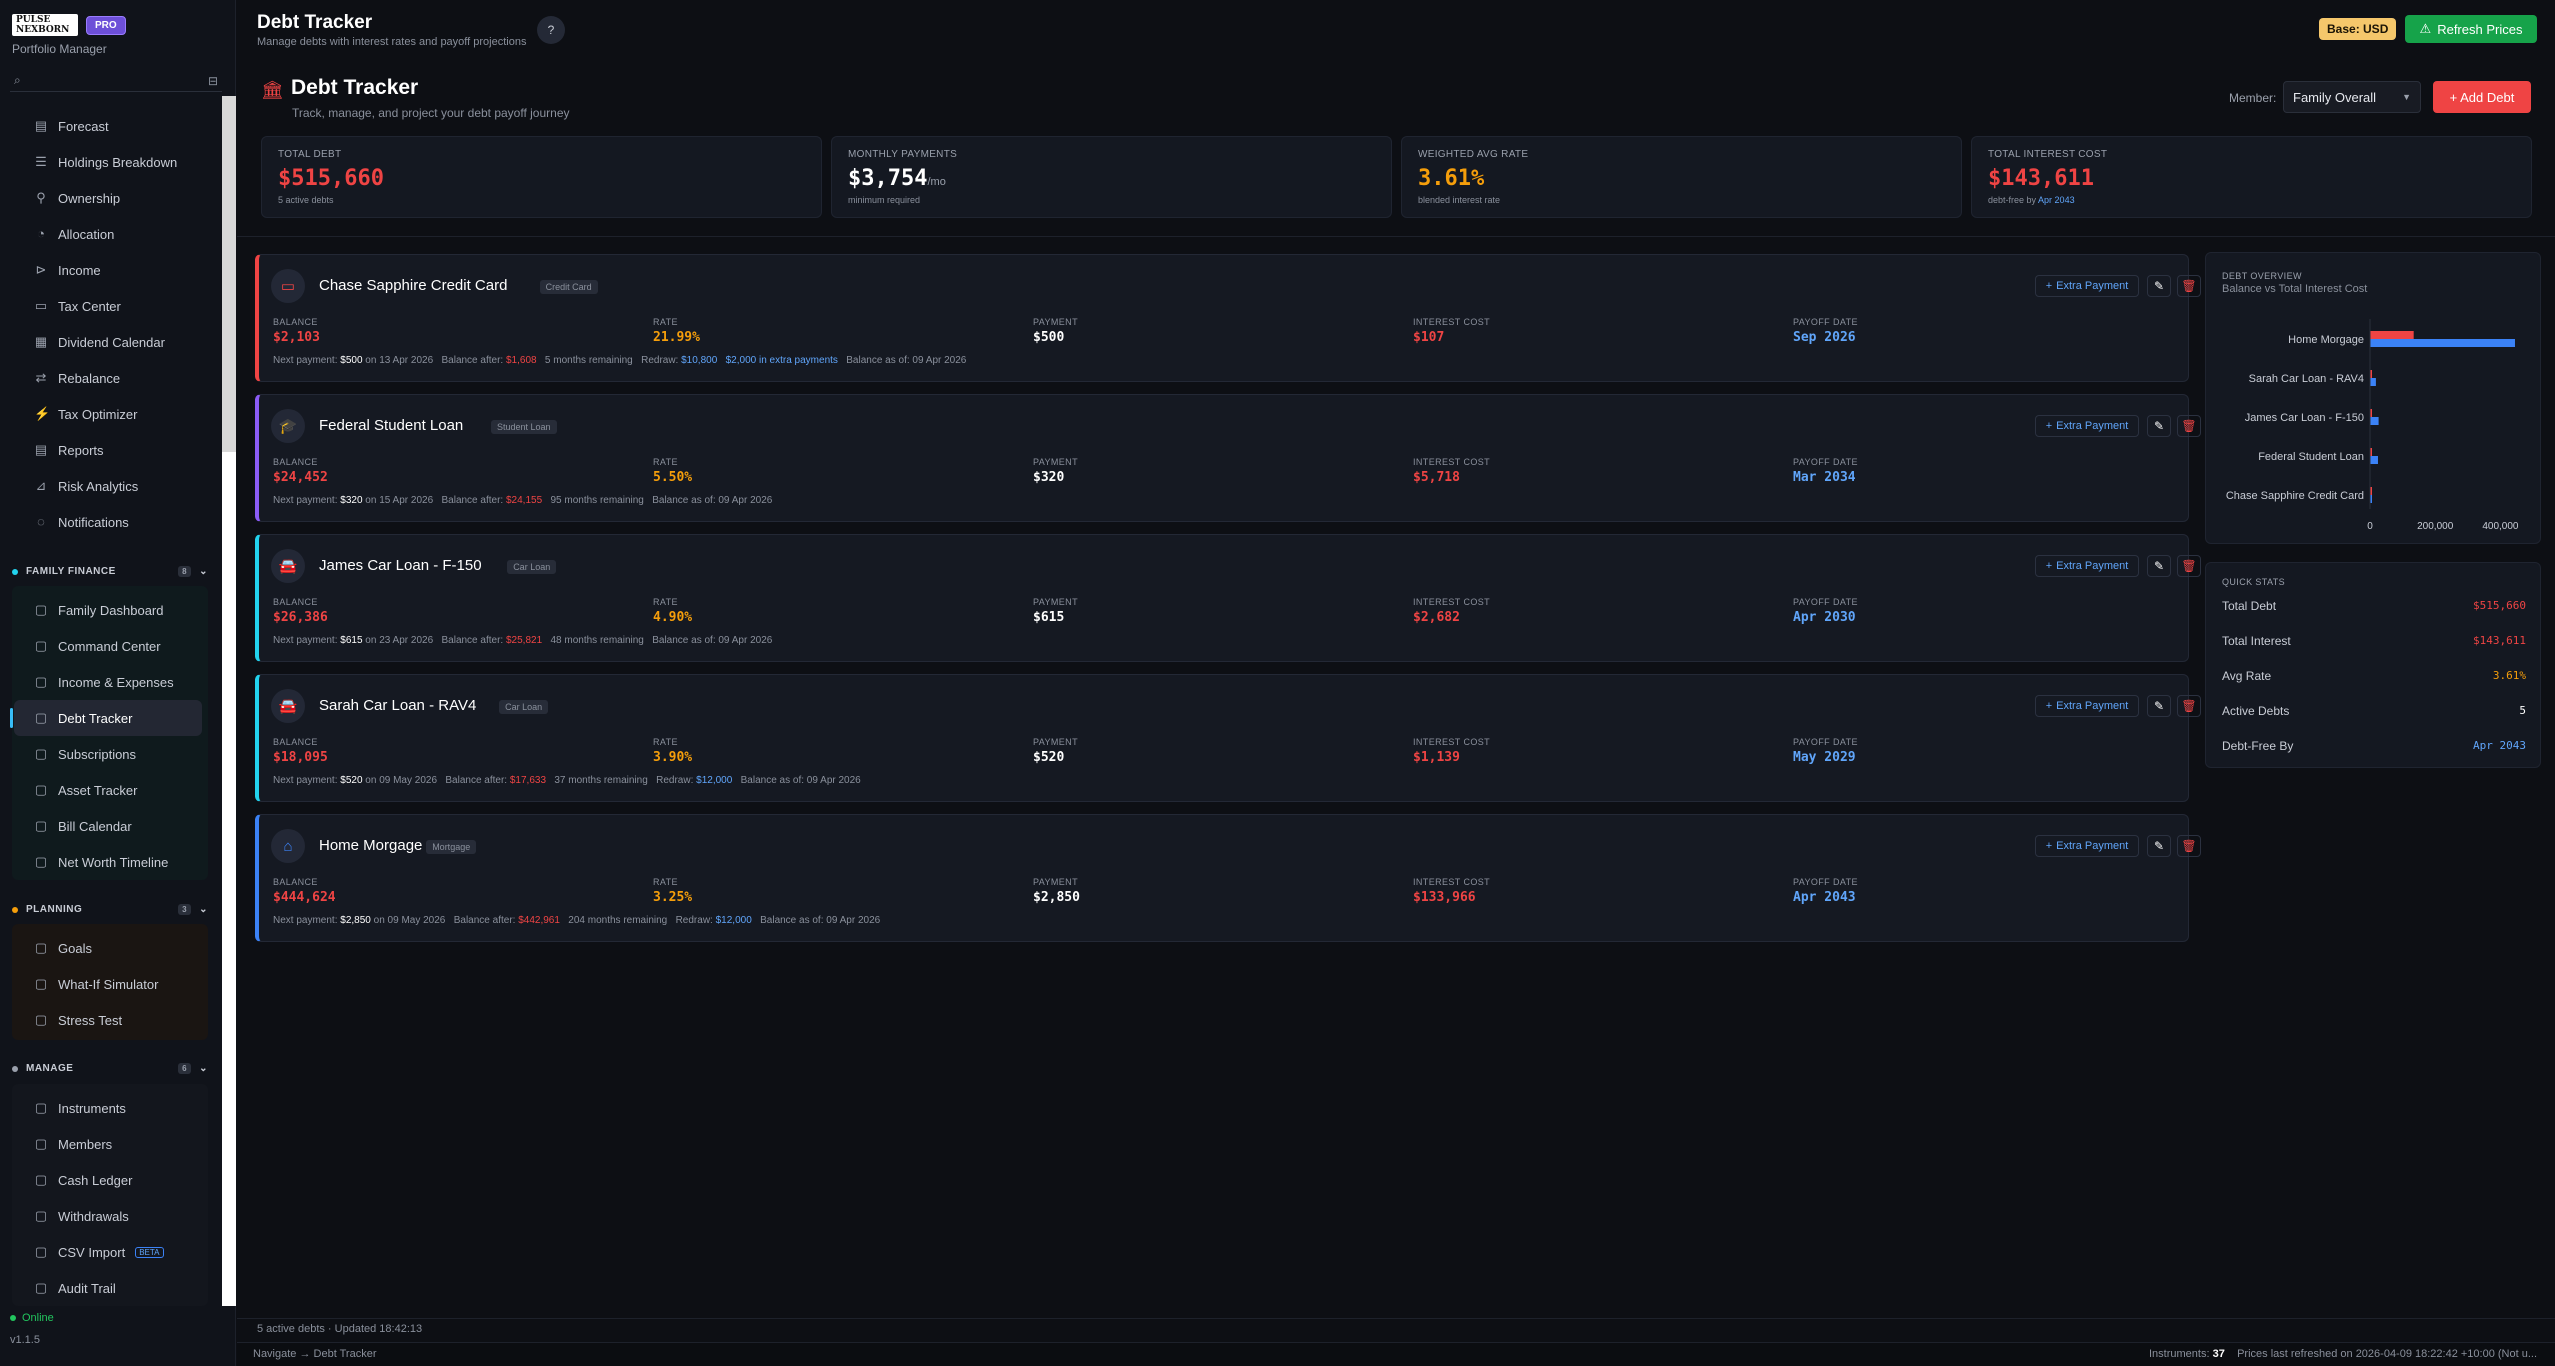  I want to click on bell-icon: ◌, so click(41, 521).